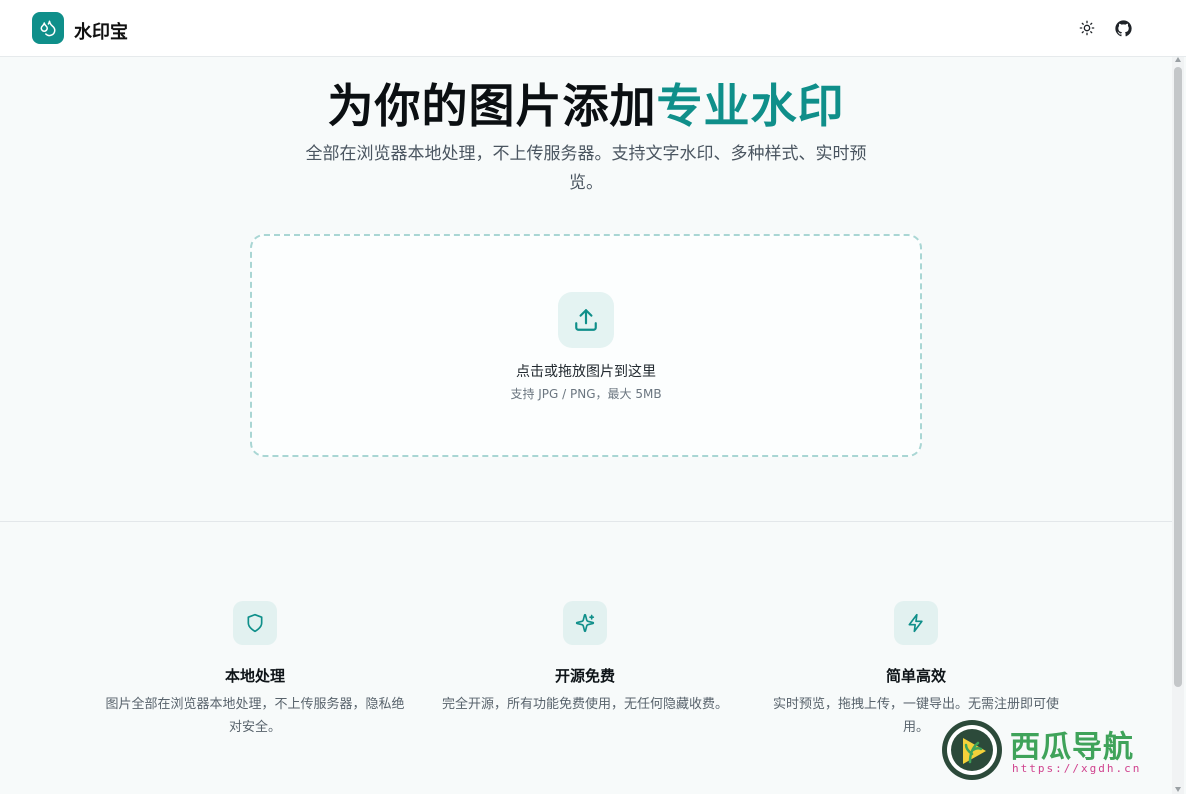  Describe the element at coordinates (1178, 789) in the screenshot. I see `scroll-down-arrow` at that location.